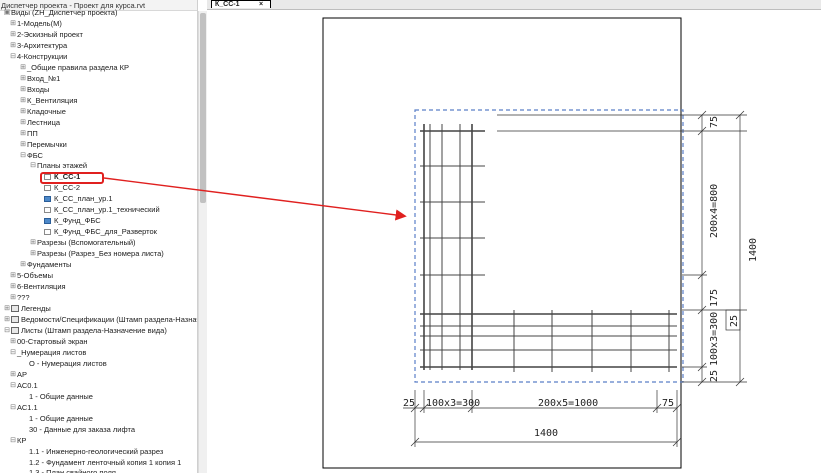 This screenshot has width=821, height=475. I want to click on browser-item: ⊞ Кладочные, so click(42, 111).